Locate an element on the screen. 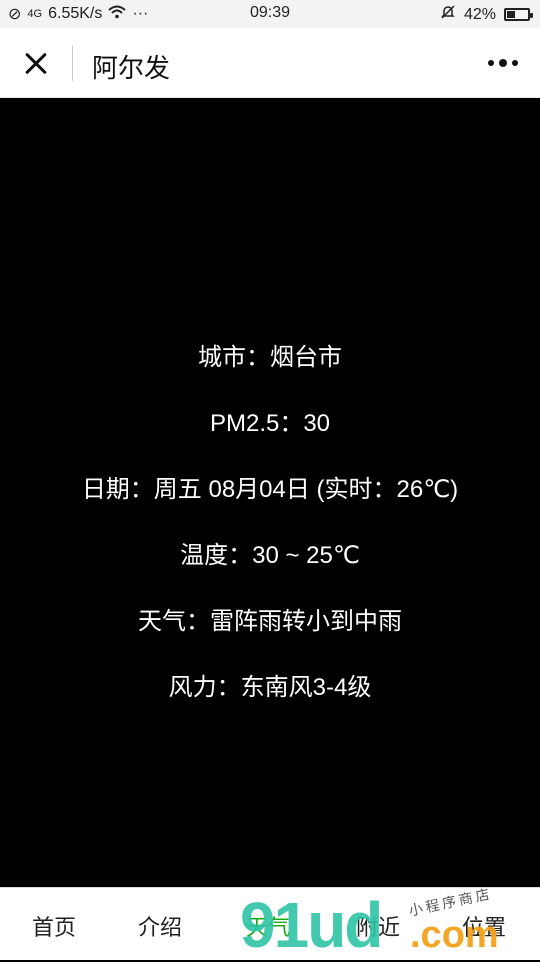 Image resolution: width=540 pixels, height=962 pixels. tab-weather: 天气 is located at coordinates (268, 926).